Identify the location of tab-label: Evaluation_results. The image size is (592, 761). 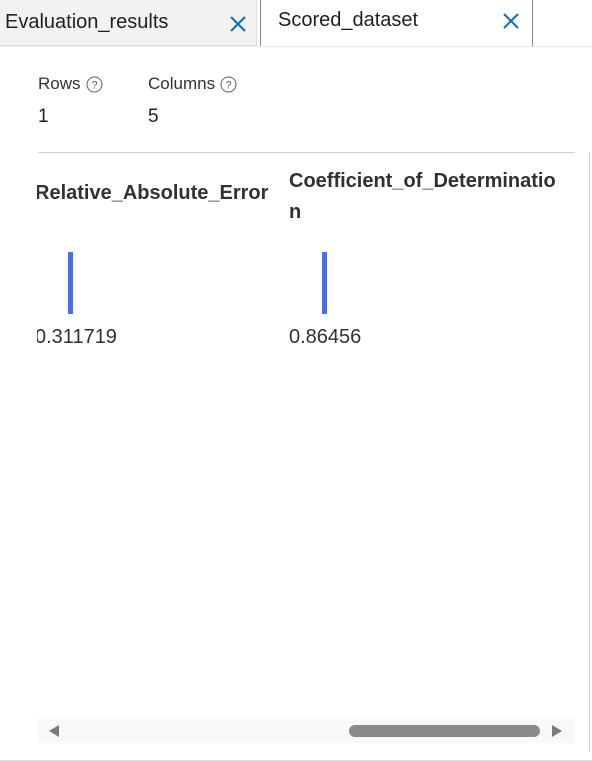
(87, 22).